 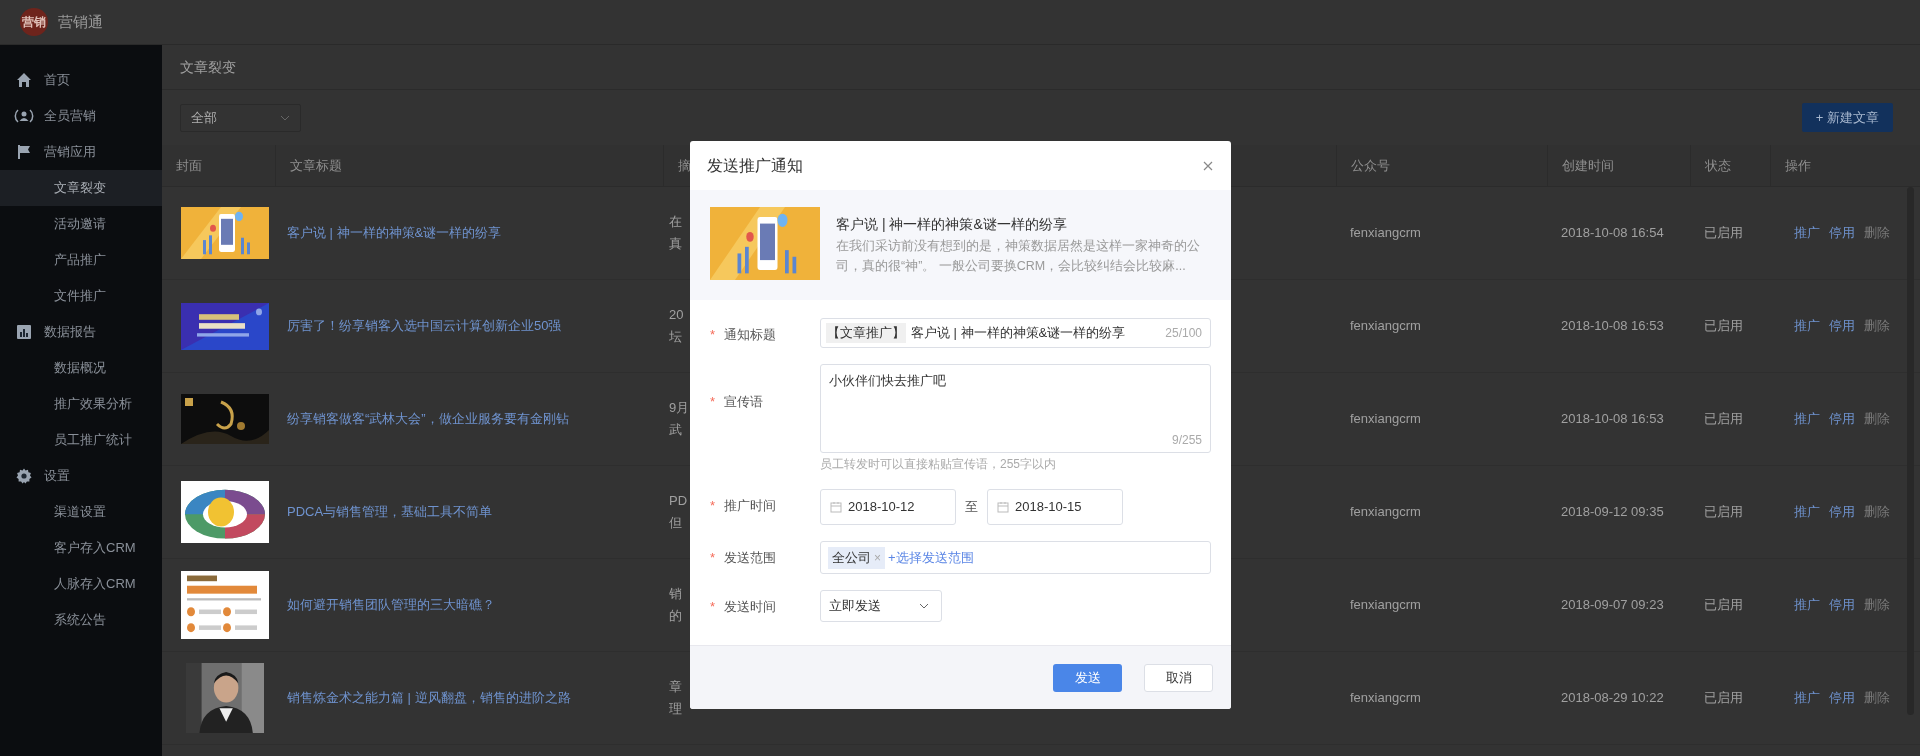 What do you see at coordinates (1208, 165) in the screenshot?
I see `close-icon` at bounding box center [1208, 165].